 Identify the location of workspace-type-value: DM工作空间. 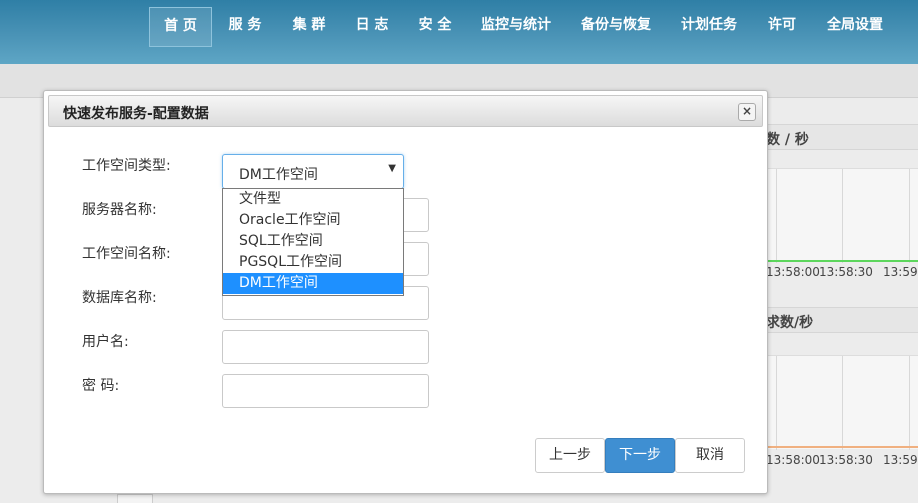
(278, 175).